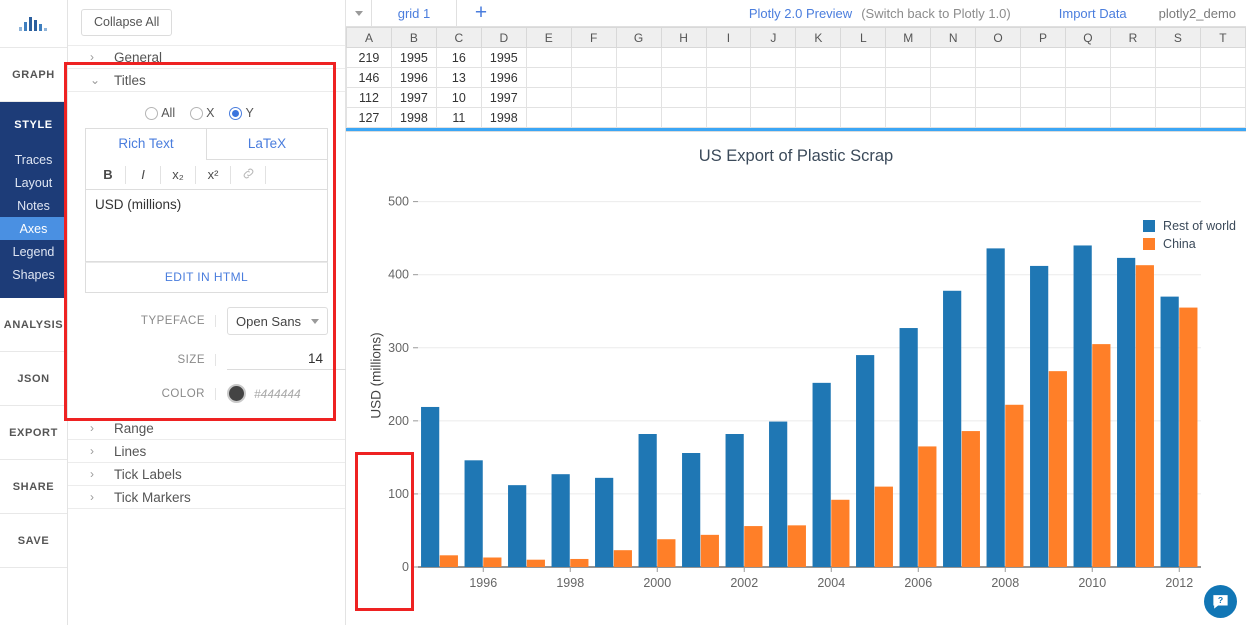 This screenshot has width=1246, height=625. Describe the element at coordinates (206, 428) in the screenshot. I see `accordion-range: › Range` at that location.